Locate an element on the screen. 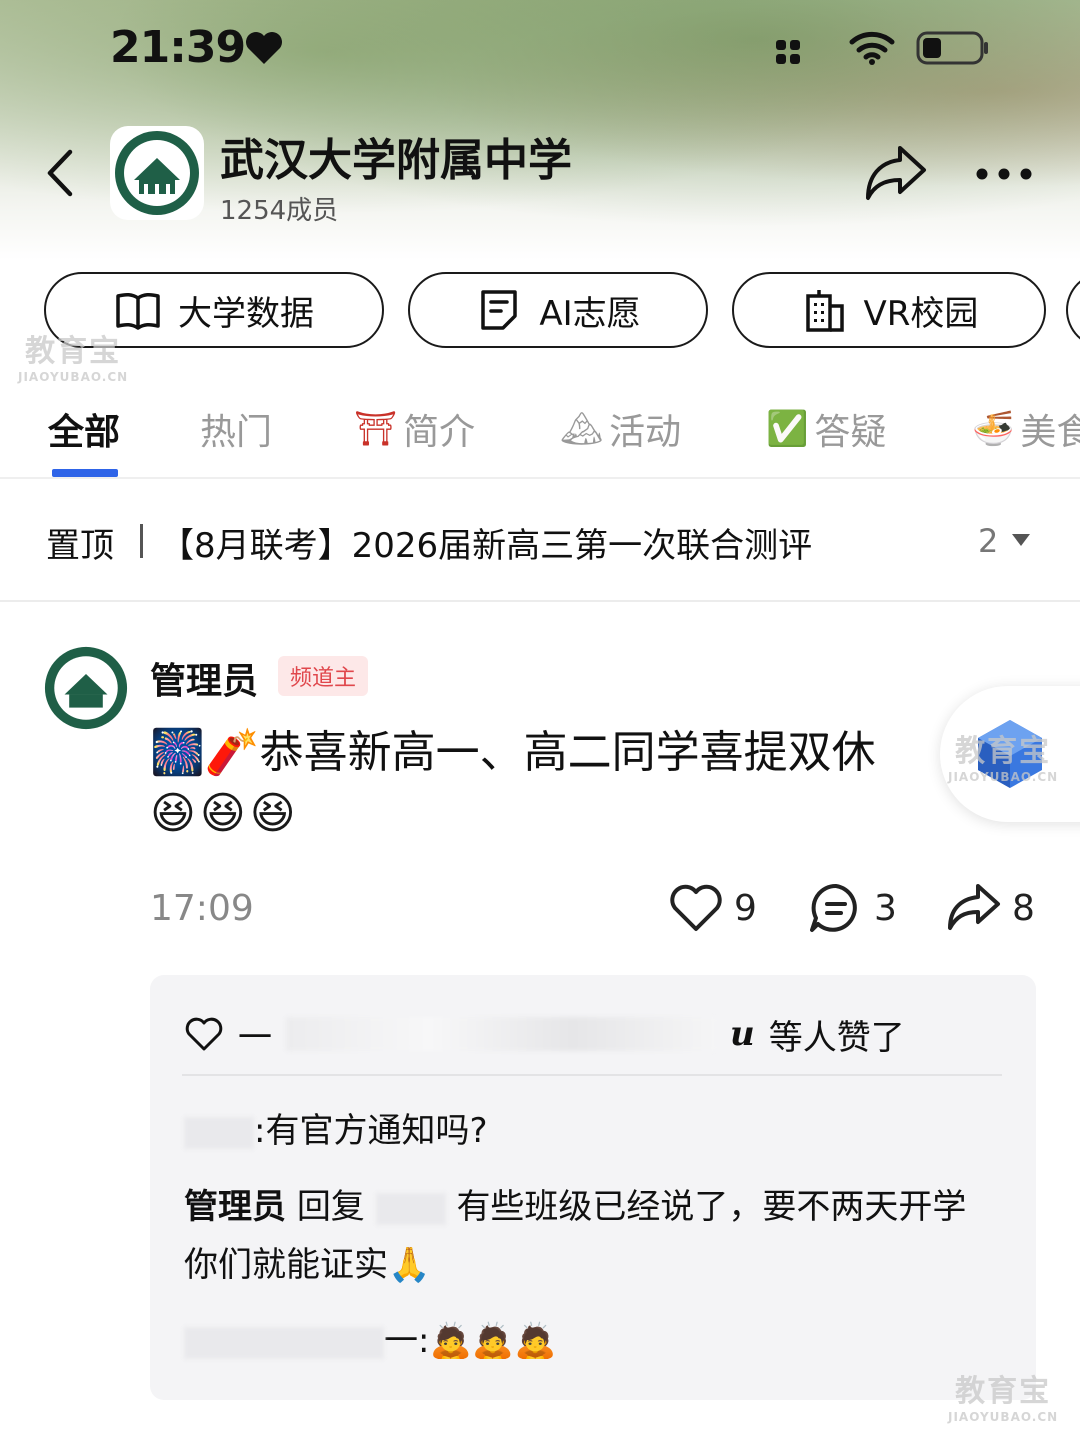 The image size is (1080, 1441). comment-count: 3 is located at coordinates (885, 908).